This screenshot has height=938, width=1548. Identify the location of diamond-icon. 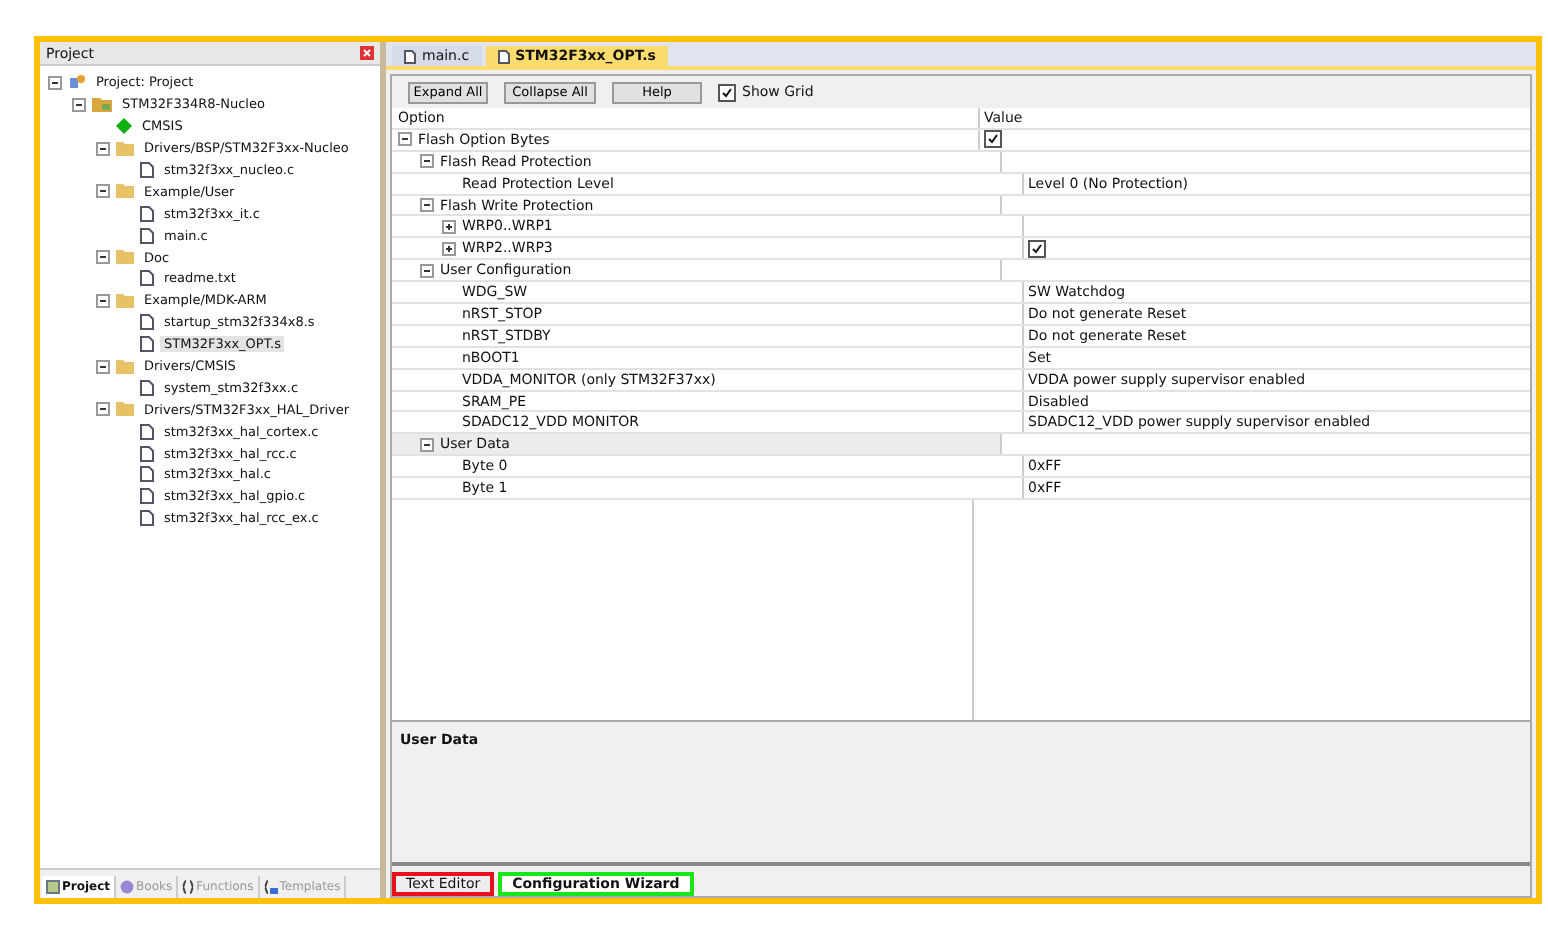
(124, 126).